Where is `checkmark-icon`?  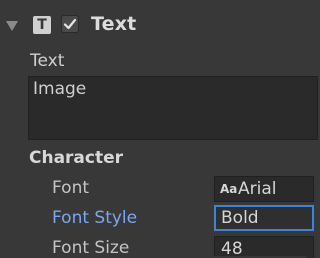 checkmark-icon is located at coordinates (70, 24).